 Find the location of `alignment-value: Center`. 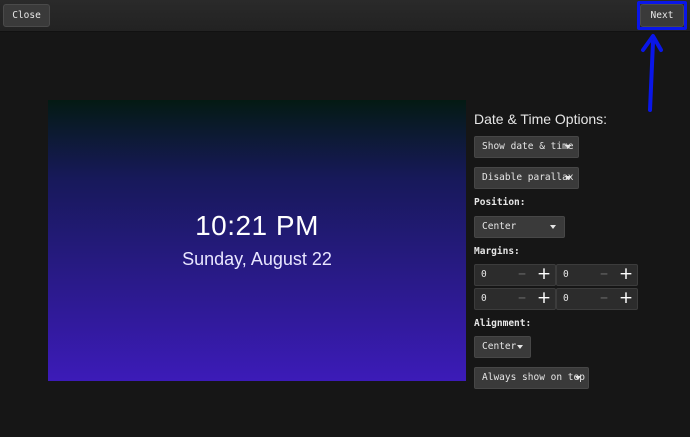

alignment-value: Center is located at coordinates (499, 346).